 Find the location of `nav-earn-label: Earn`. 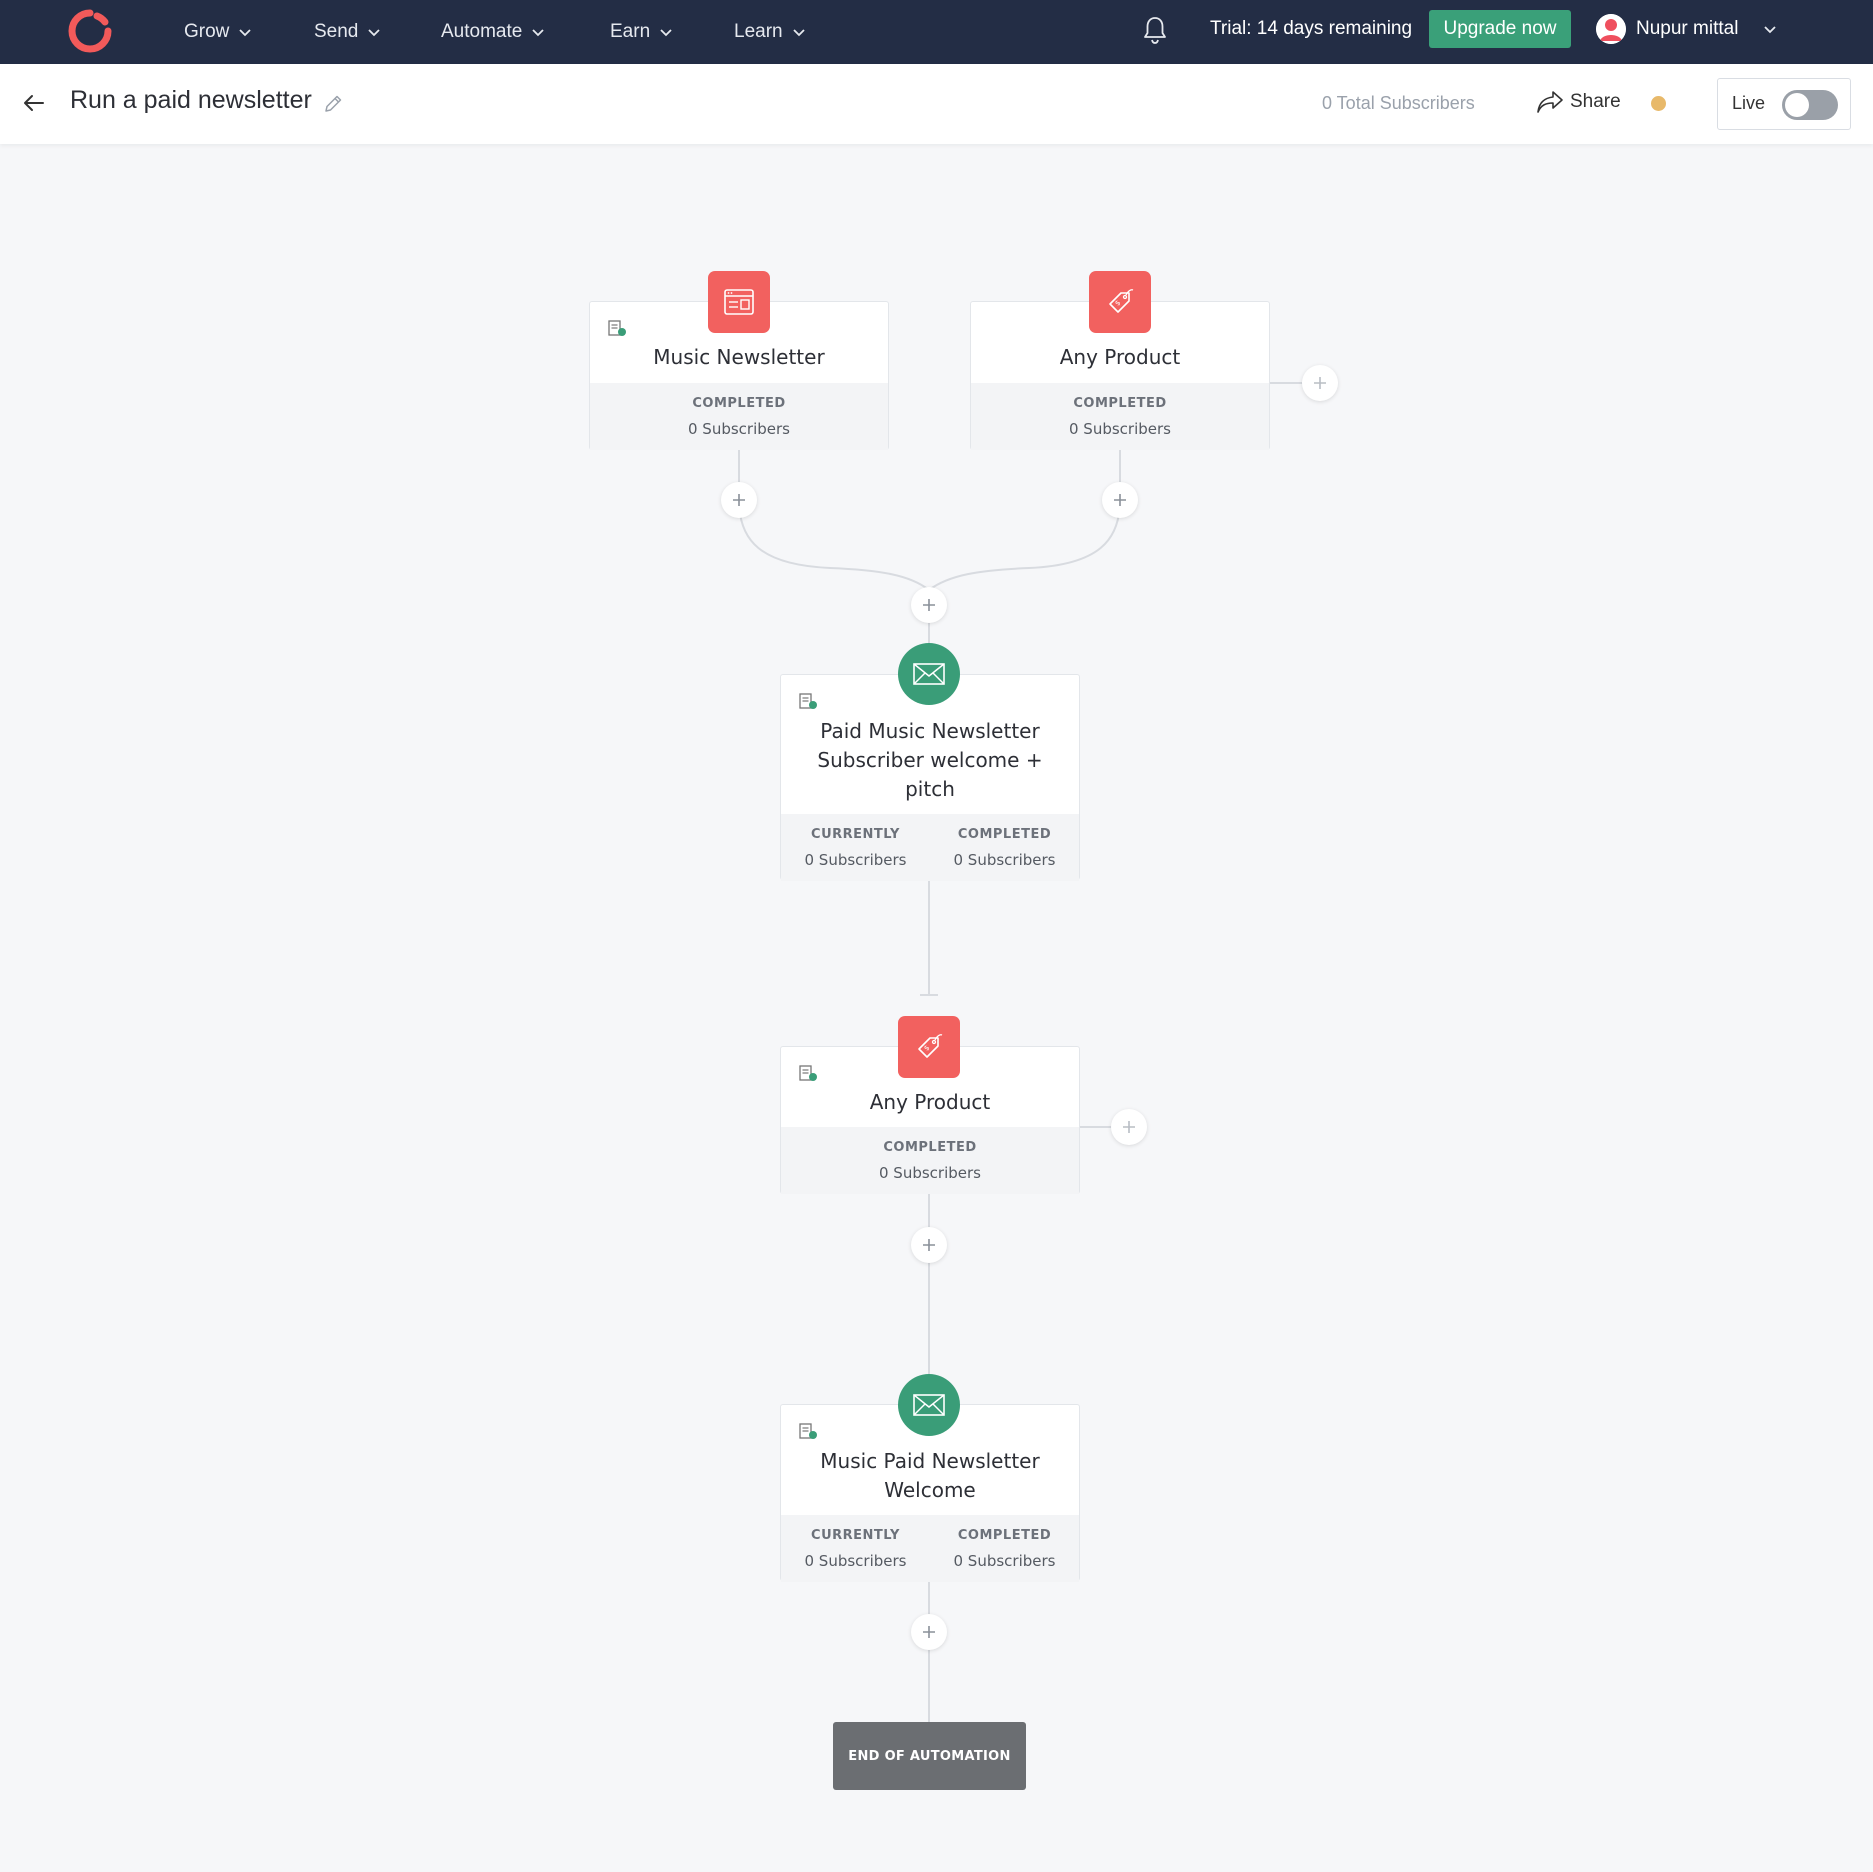

nav-earn-label: Earn is located at coordinates (630, 31).